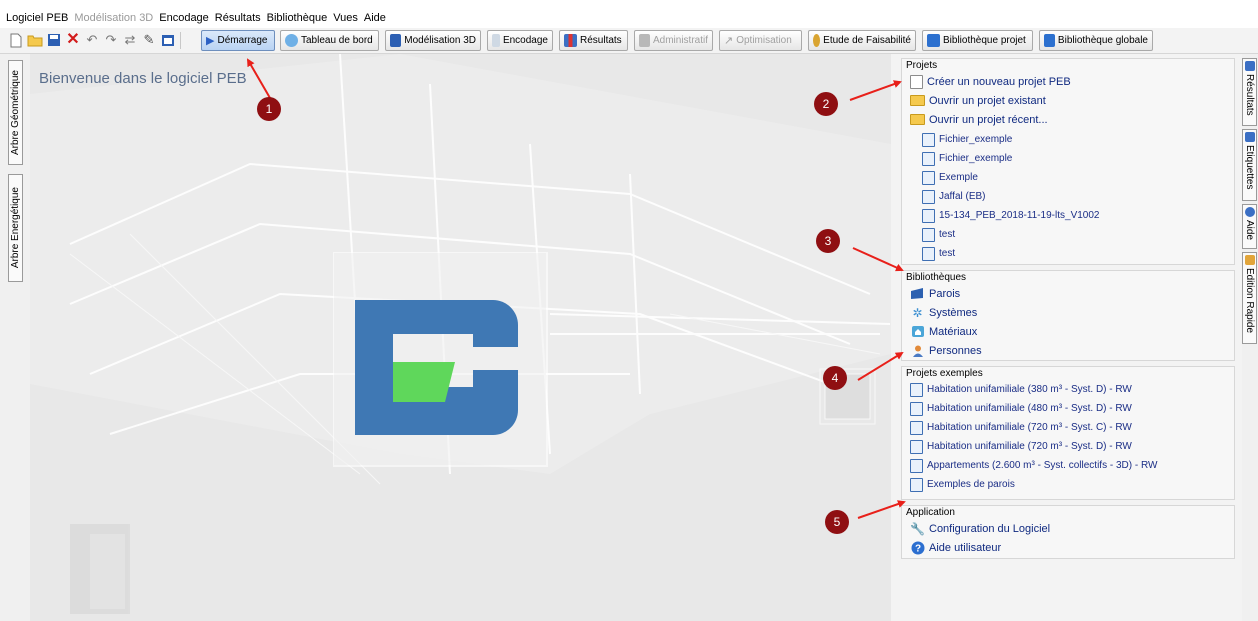  I want to click on configuration-link: 🔧 Configuration du Logiciel, so click(980, 528).